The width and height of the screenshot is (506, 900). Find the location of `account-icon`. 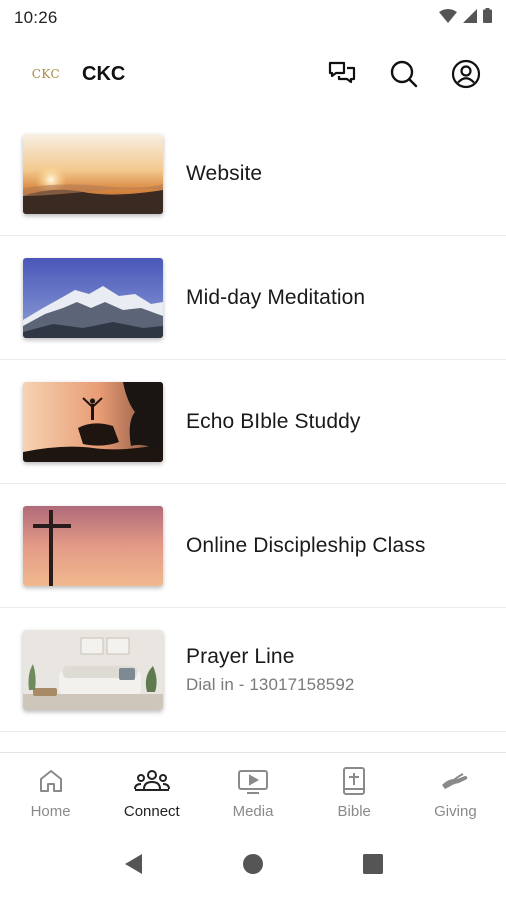

account-icon is located at coordinates (466, 76).